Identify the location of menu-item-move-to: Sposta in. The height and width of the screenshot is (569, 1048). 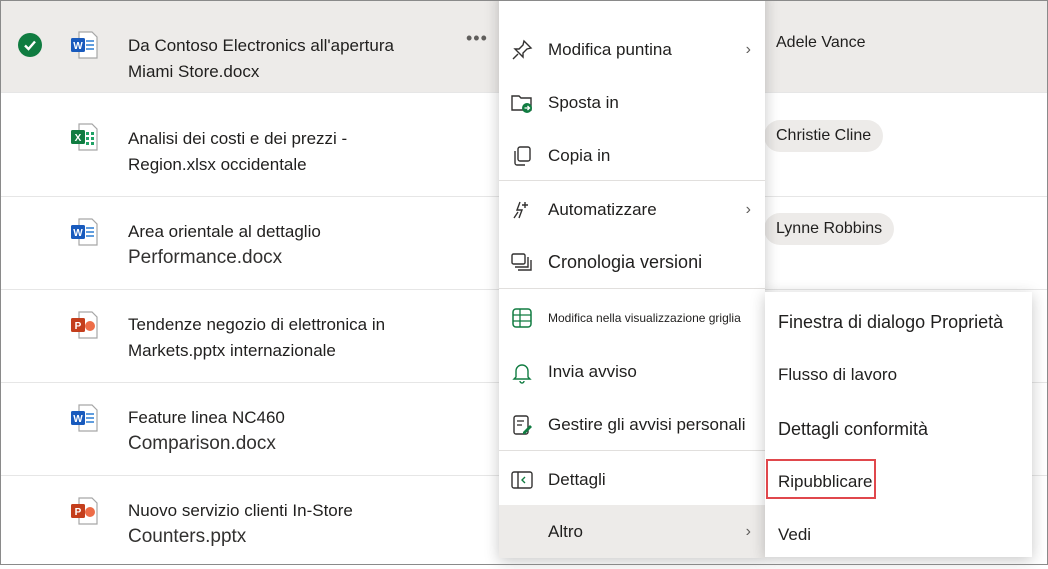
(632, 103).